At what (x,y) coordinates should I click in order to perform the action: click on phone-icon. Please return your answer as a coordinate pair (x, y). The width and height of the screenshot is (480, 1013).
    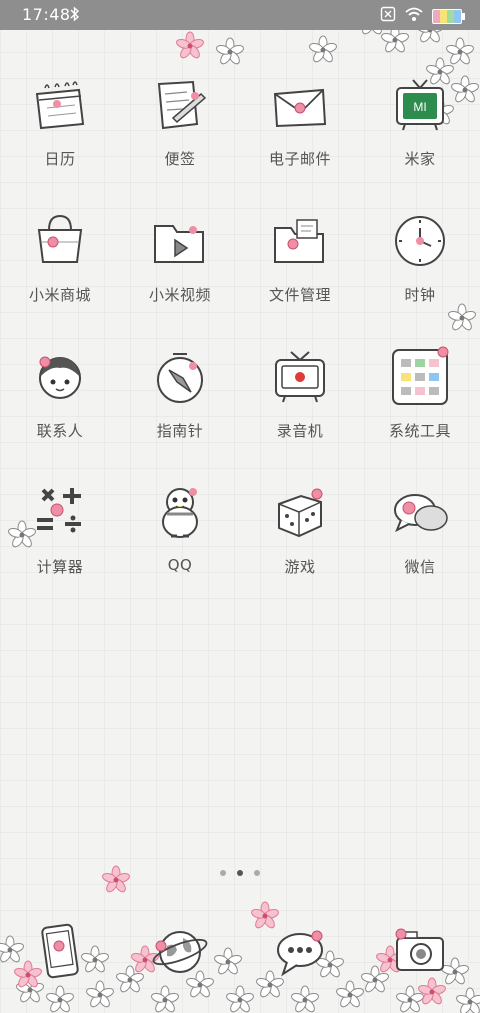
    Looking at the image, I should click on (60, 951).